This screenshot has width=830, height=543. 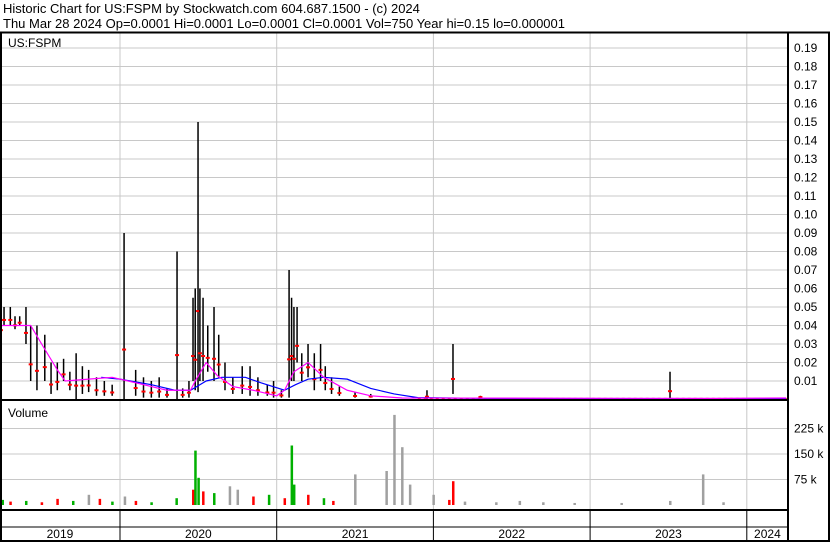 I want to click on price-tick-label: 0.18, so click(x=806, y=67).